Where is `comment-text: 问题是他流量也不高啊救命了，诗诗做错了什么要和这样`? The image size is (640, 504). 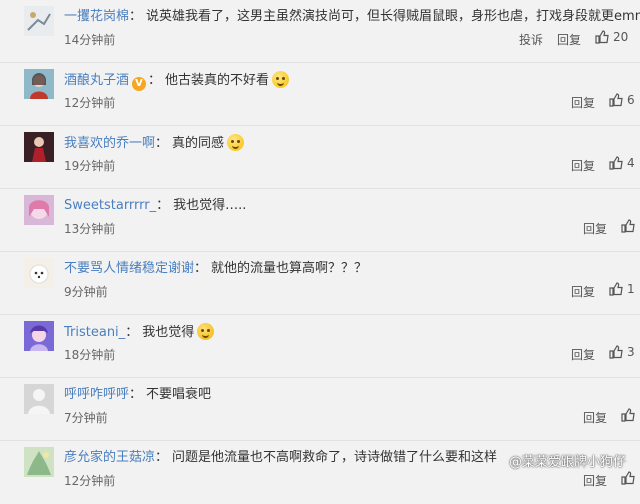
comment-text: 问题是他流量也不高啊救命了，诗诗做错了什么要和这样 is located at coordinates (335, 457).